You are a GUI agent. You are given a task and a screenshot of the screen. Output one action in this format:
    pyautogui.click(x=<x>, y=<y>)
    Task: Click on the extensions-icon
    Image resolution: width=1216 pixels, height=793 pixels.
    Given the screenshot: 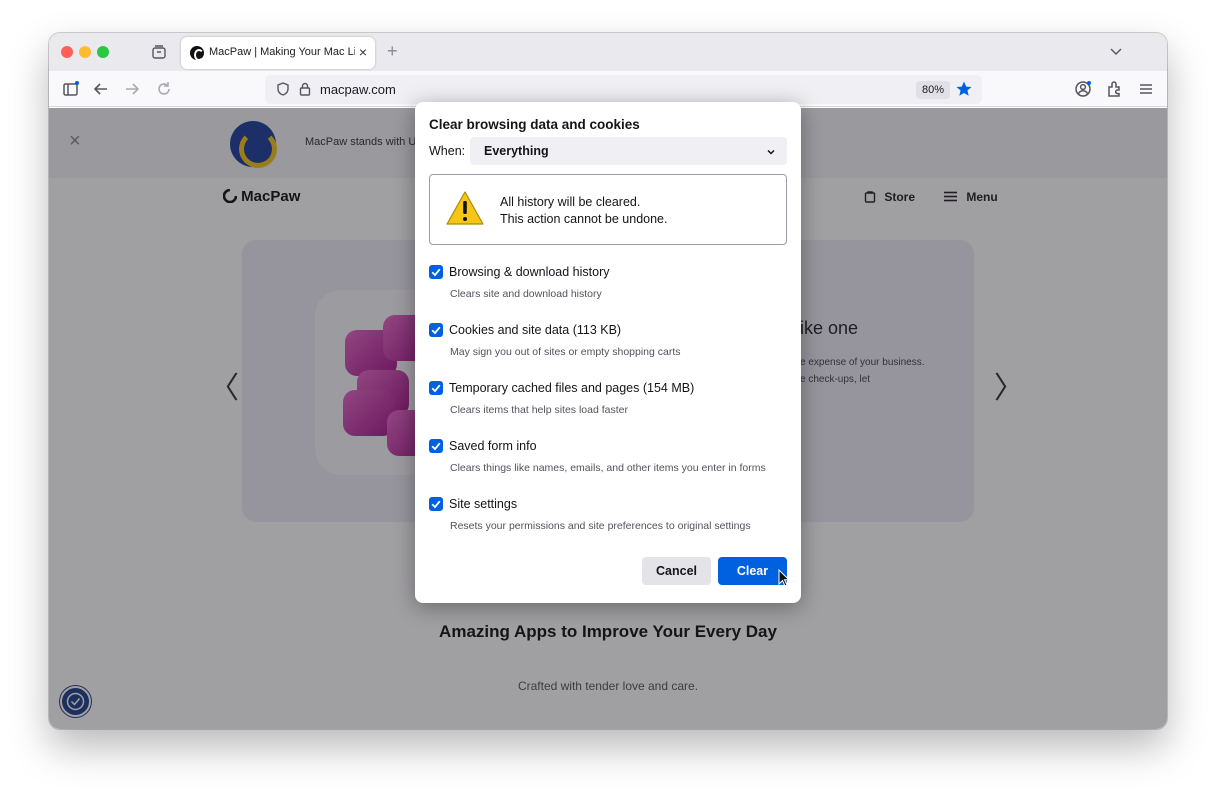 What is the action you would take?
    pyautogui.click(x=1115, y=89)
    